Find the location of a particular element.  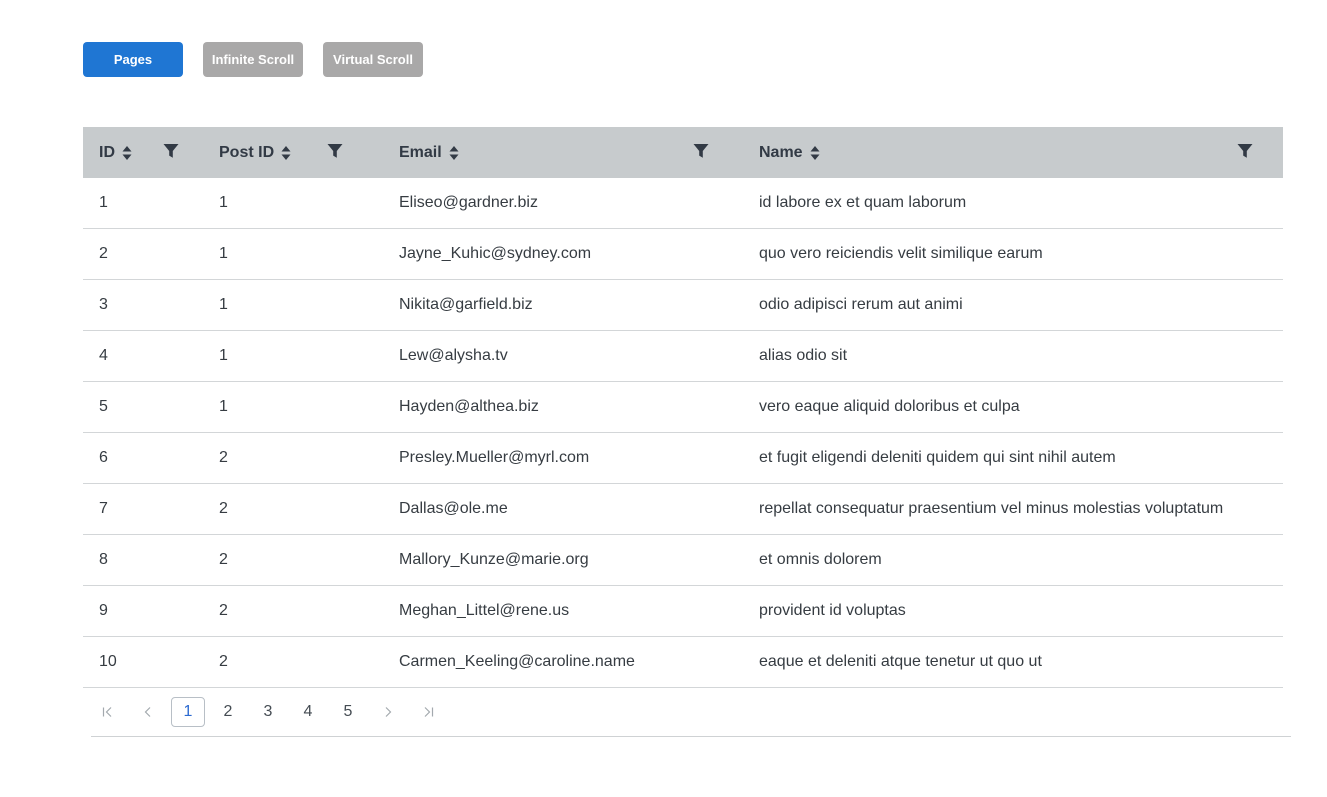

virtual-scroll-button: Virtual Scroll is located at coordinates (373, 59).